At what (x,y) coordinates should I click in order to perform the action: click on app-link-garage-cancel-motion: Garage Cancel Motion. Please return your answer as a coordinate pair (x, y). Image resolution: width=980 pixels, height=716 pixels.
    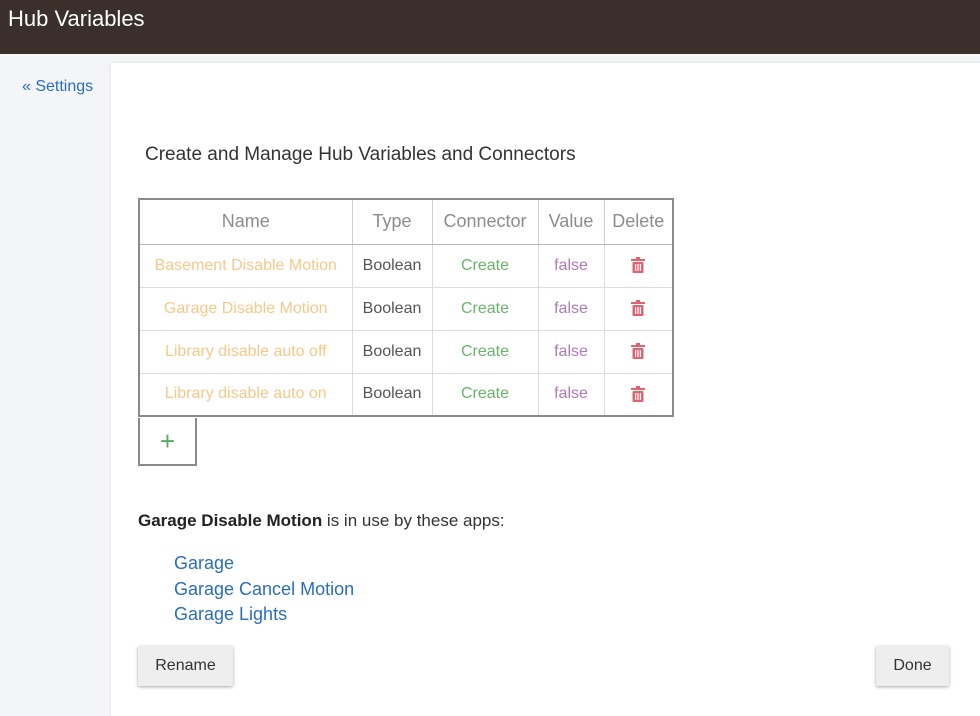
    Looking at the image, I should click on (264, 589).